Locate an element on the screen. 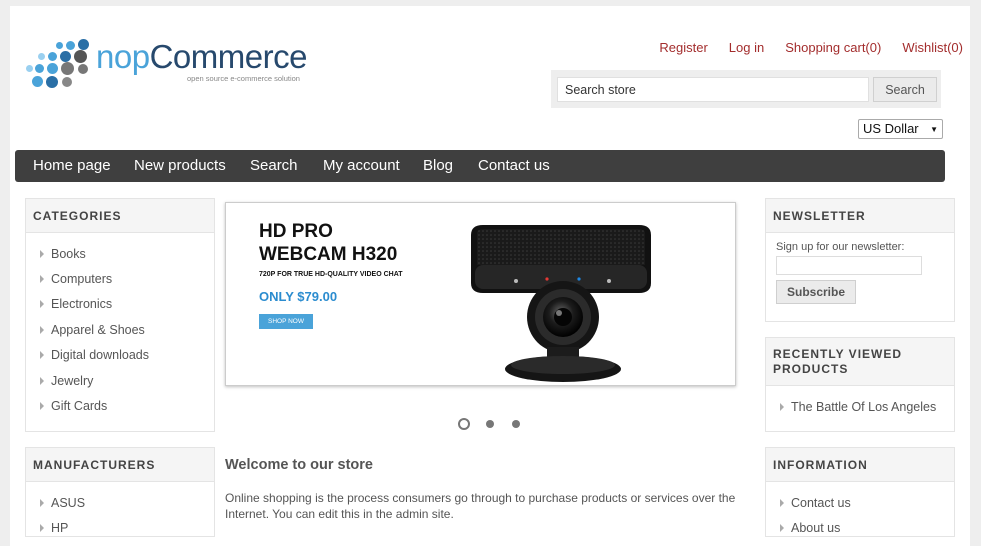  category-link: Computers is located at coordinates (81, 279).